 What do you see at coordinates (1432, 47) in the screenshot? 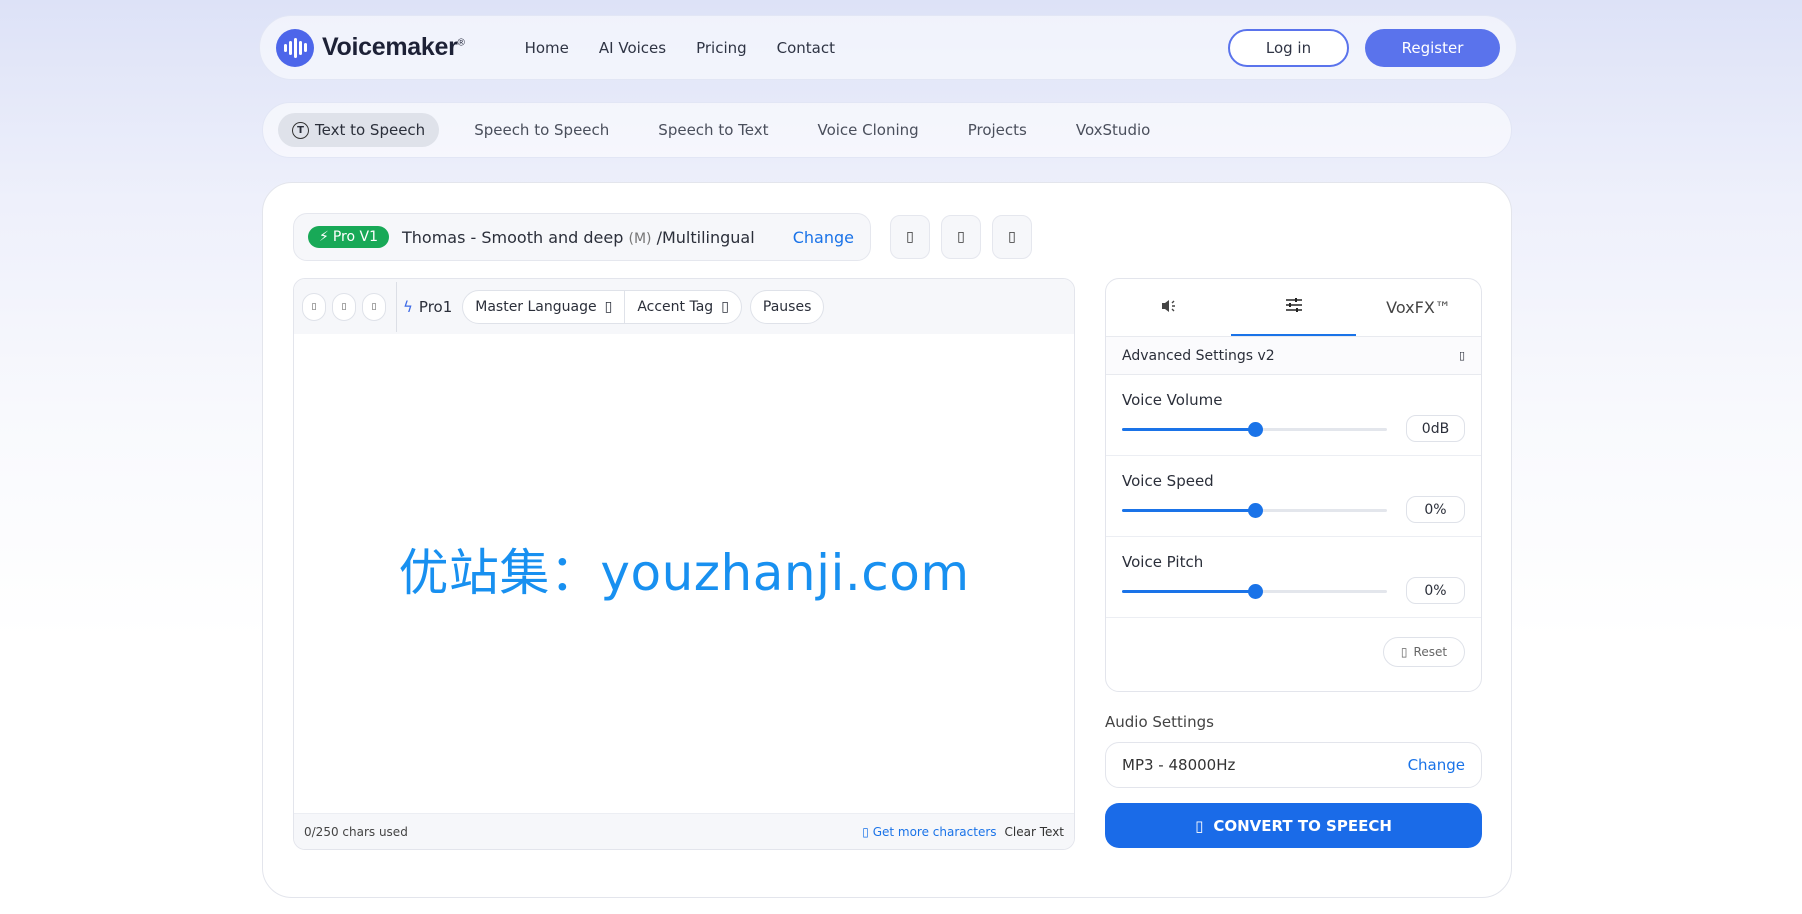
I see `register-button: Register` at bounding box center [1432, 47].